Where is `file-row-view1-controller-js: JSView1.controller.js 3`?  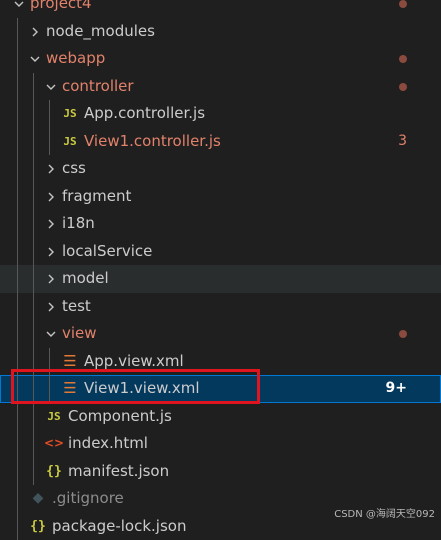 file-row-view1-controller-js: JSView1.controller.js 3 is located at coordinates (220, 142).